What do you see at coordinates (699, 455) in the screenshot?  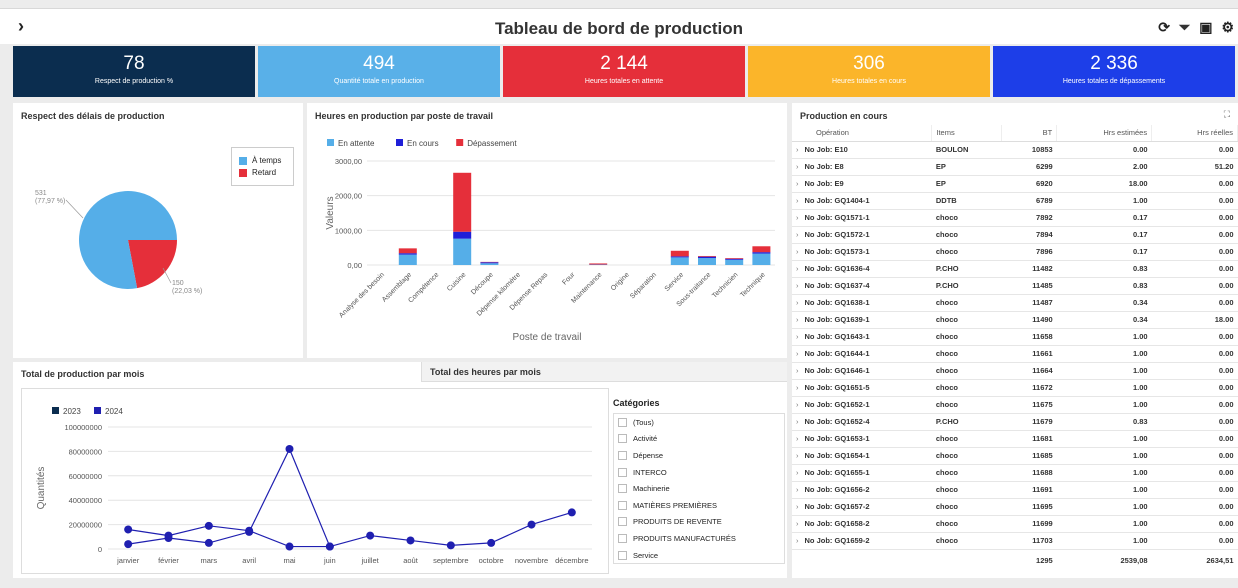 I see `category-item: Dépense` at bounding box center [699, 455].